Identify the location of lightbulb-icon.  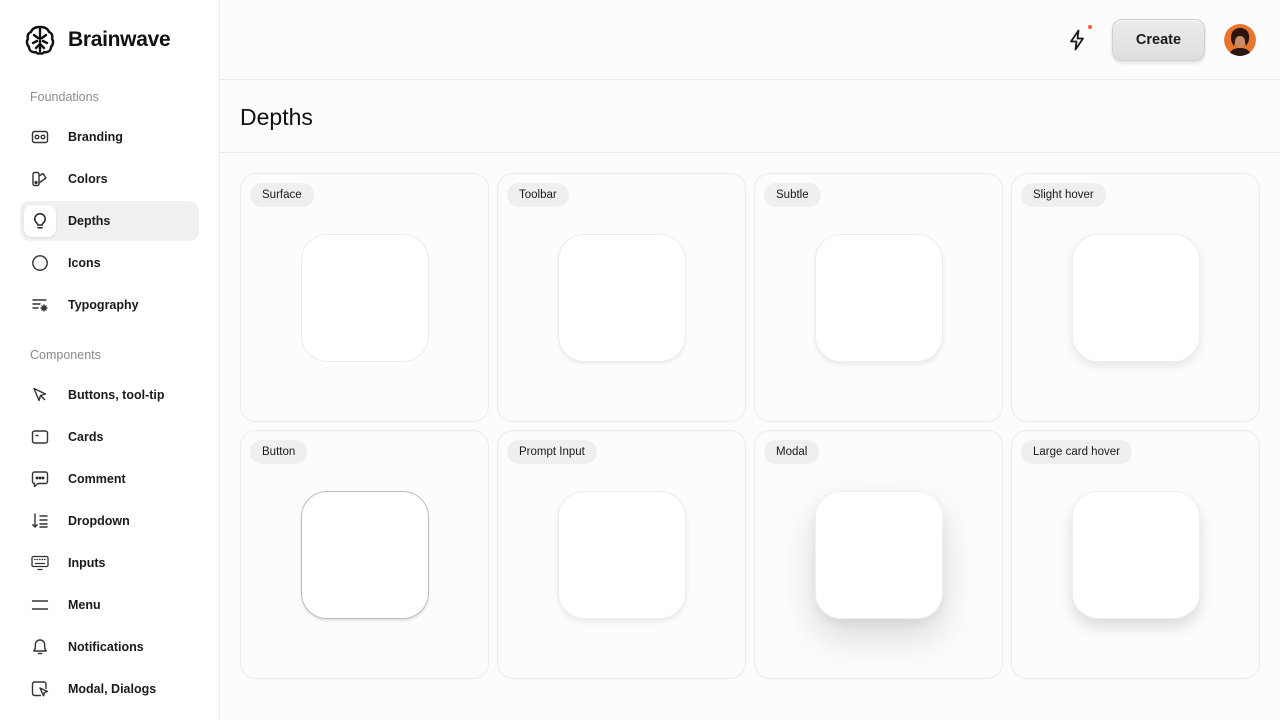
(40, 221).